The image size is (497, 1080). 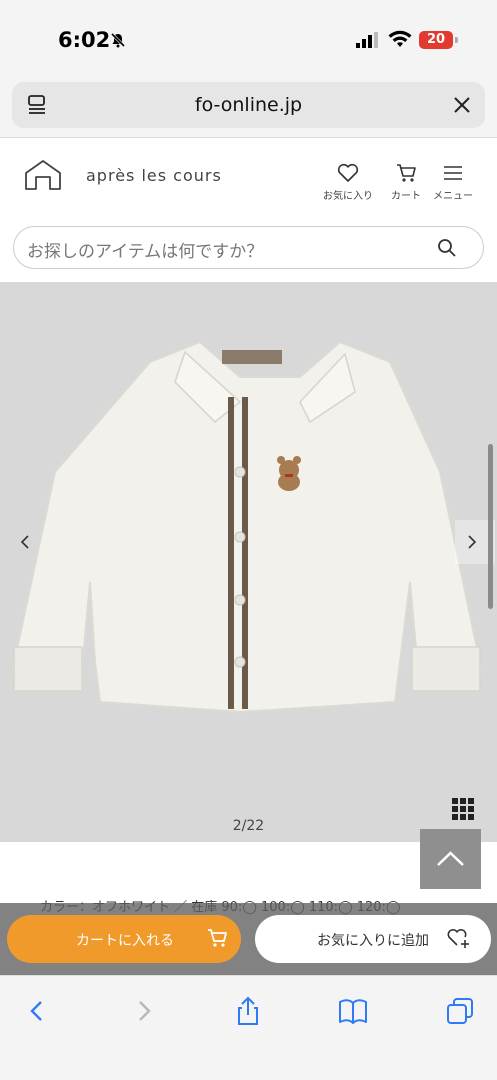 What do you see at coordinates (348, 196) in the screenshot?
I see `favorites-label: お気に入り` at bounding box center [348, 196].